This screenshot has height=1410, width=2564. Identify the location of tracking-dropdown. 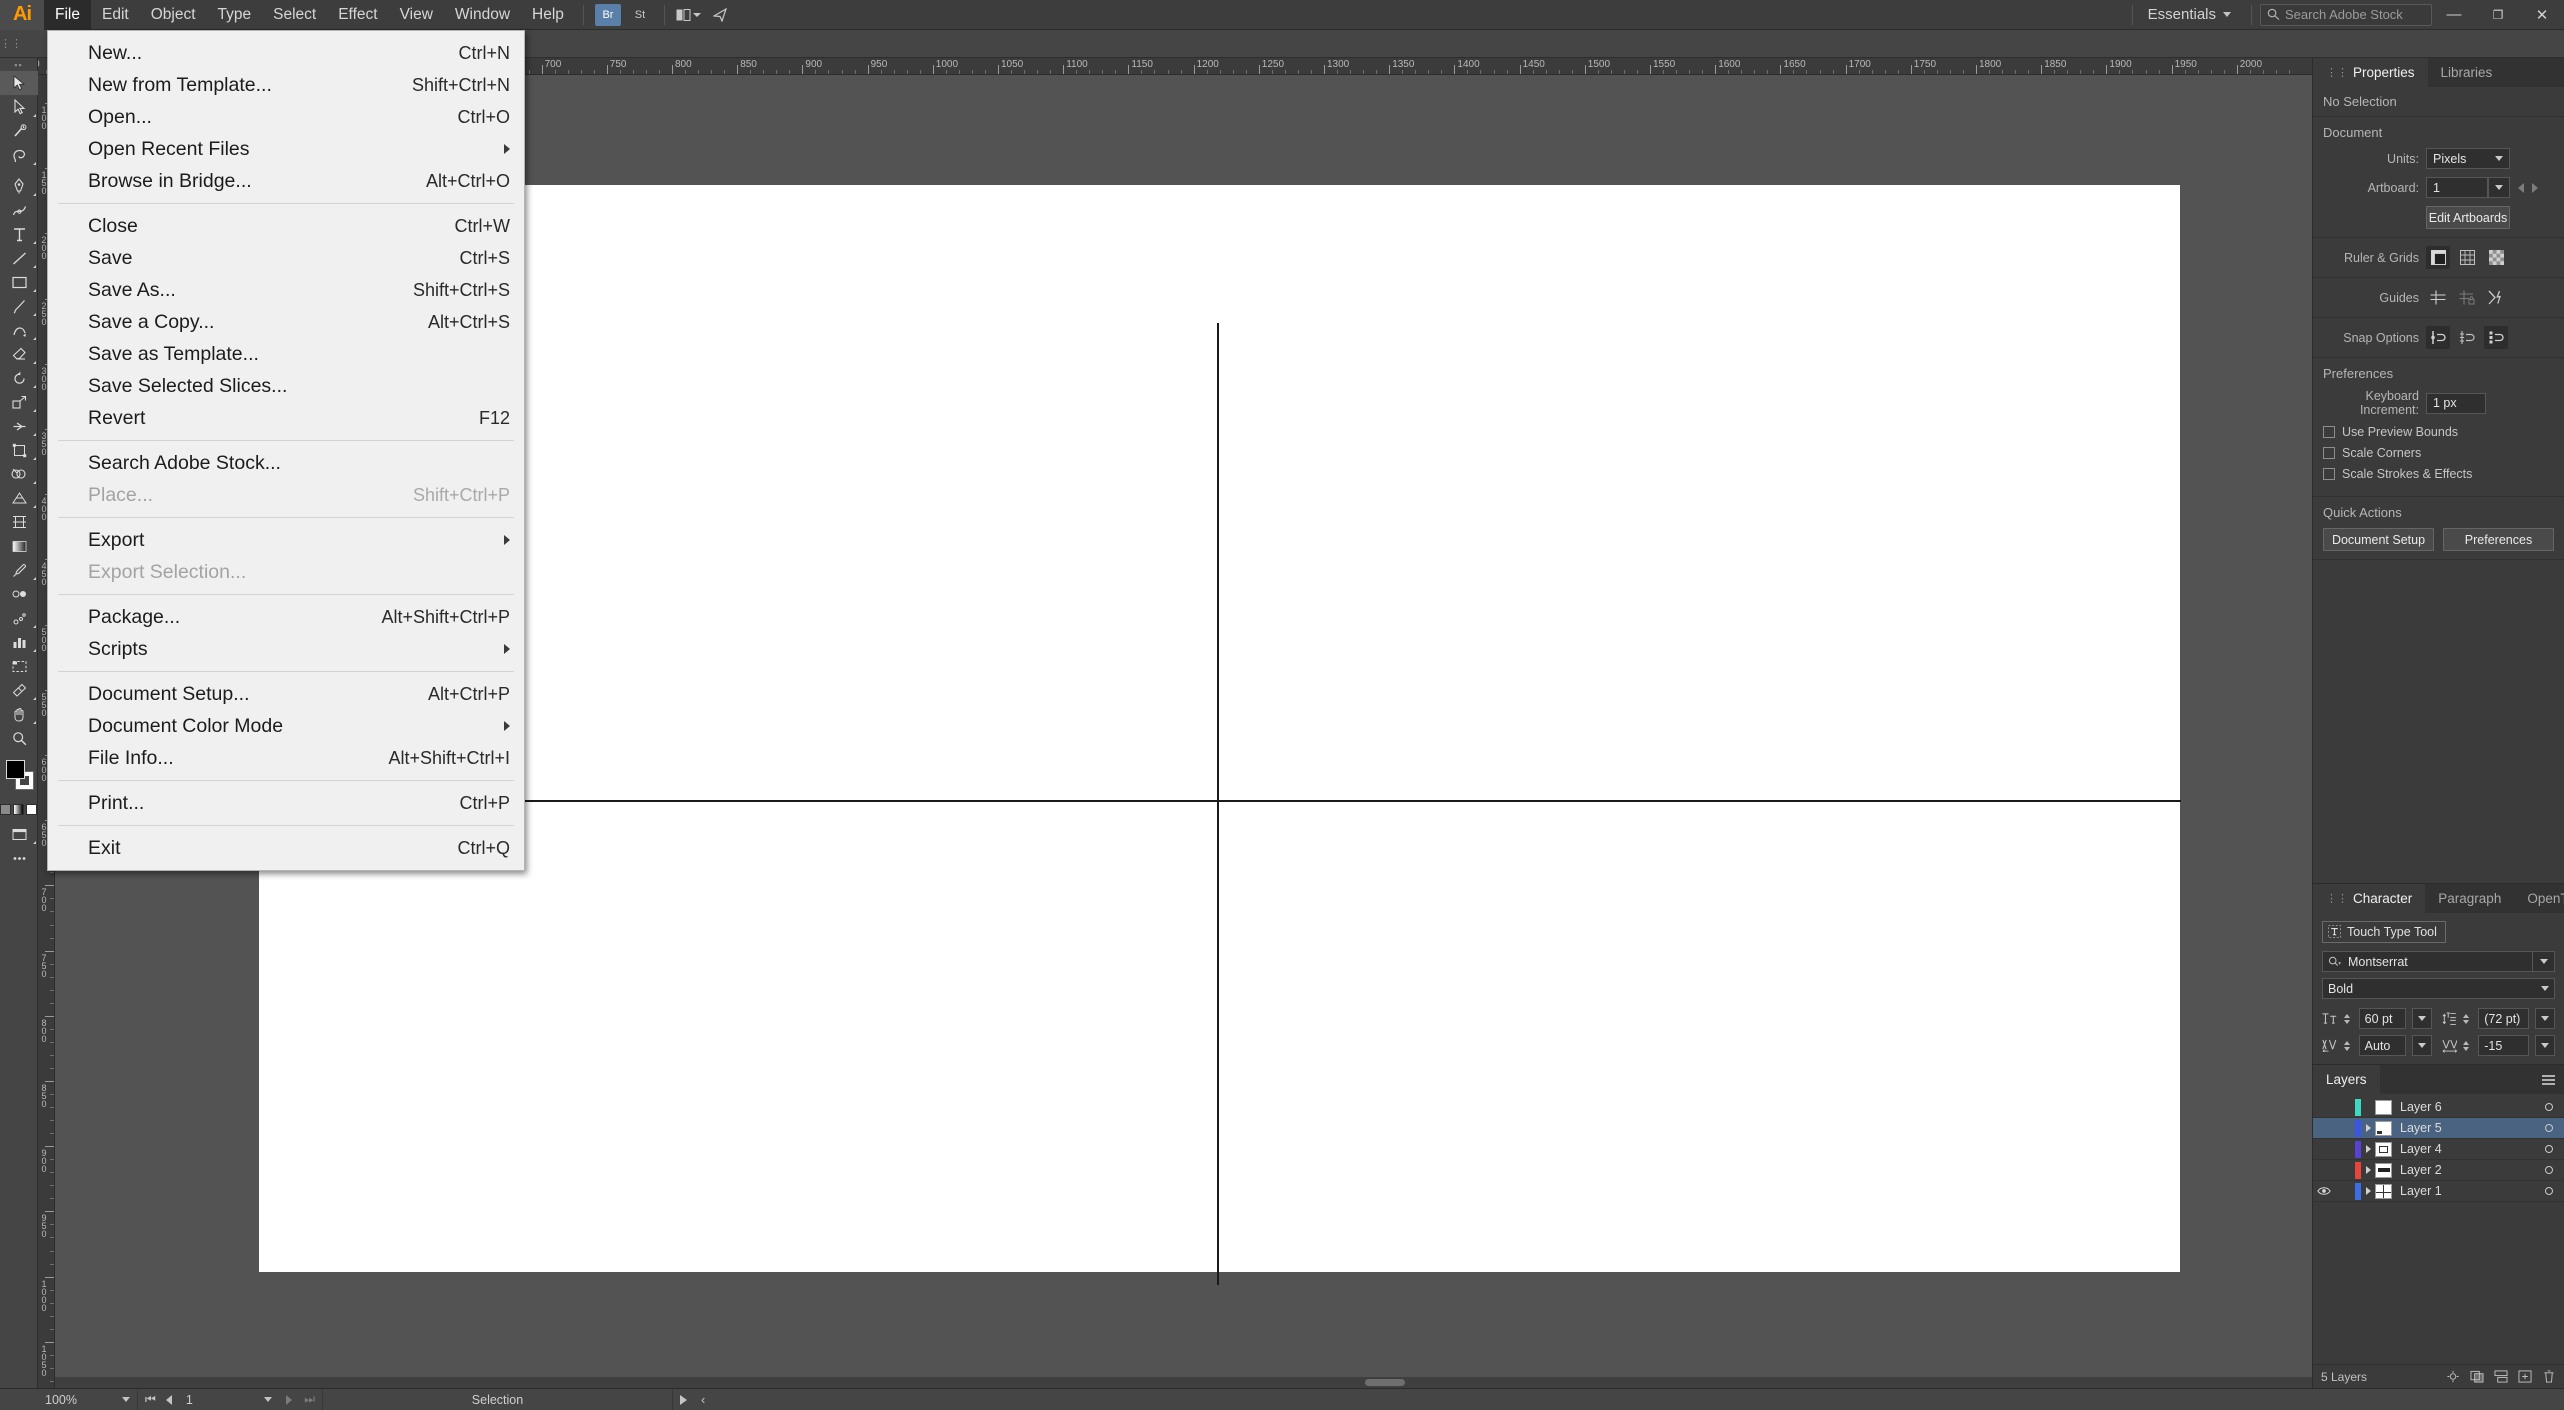
(2545, 1046).